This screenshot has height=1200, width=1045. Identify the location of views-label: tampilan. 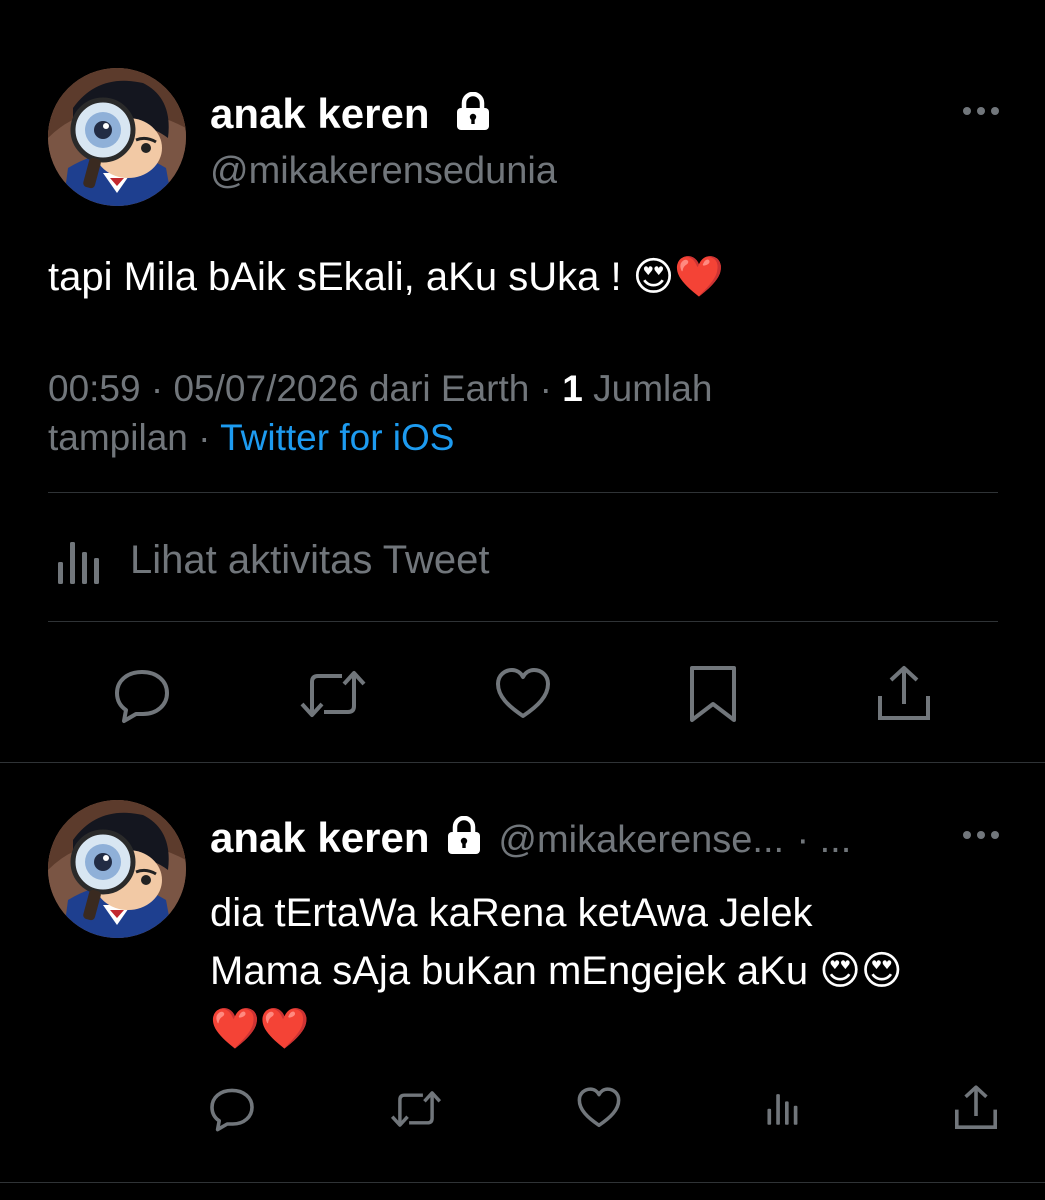
(118, 437).